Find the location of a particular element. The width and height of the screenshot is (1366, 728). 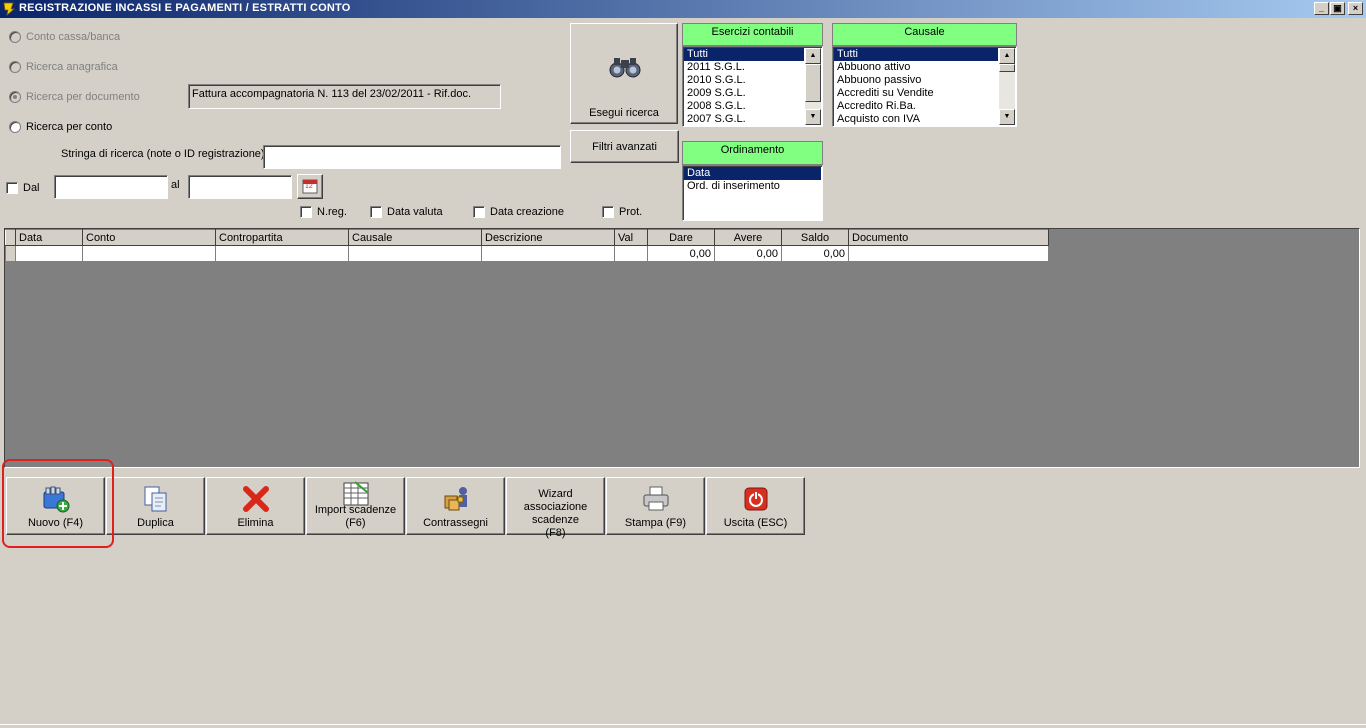

al-label: al is located at coordinates (175, 185).